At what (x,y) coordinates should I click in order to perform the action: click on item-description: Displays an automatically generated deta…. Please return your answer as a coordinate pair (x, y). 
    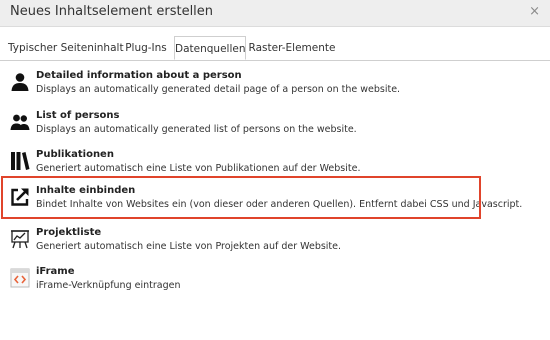
    Looking at the image, I should click on (218, 89).